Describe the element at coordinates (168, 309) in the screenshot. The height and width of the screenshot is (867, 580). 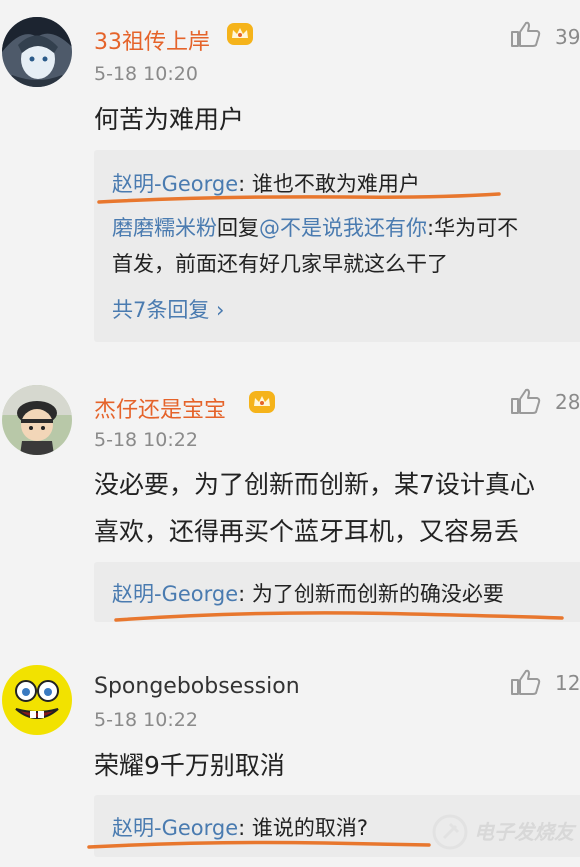
I see `more-replies-link: 共7条回复 ›` at that location.